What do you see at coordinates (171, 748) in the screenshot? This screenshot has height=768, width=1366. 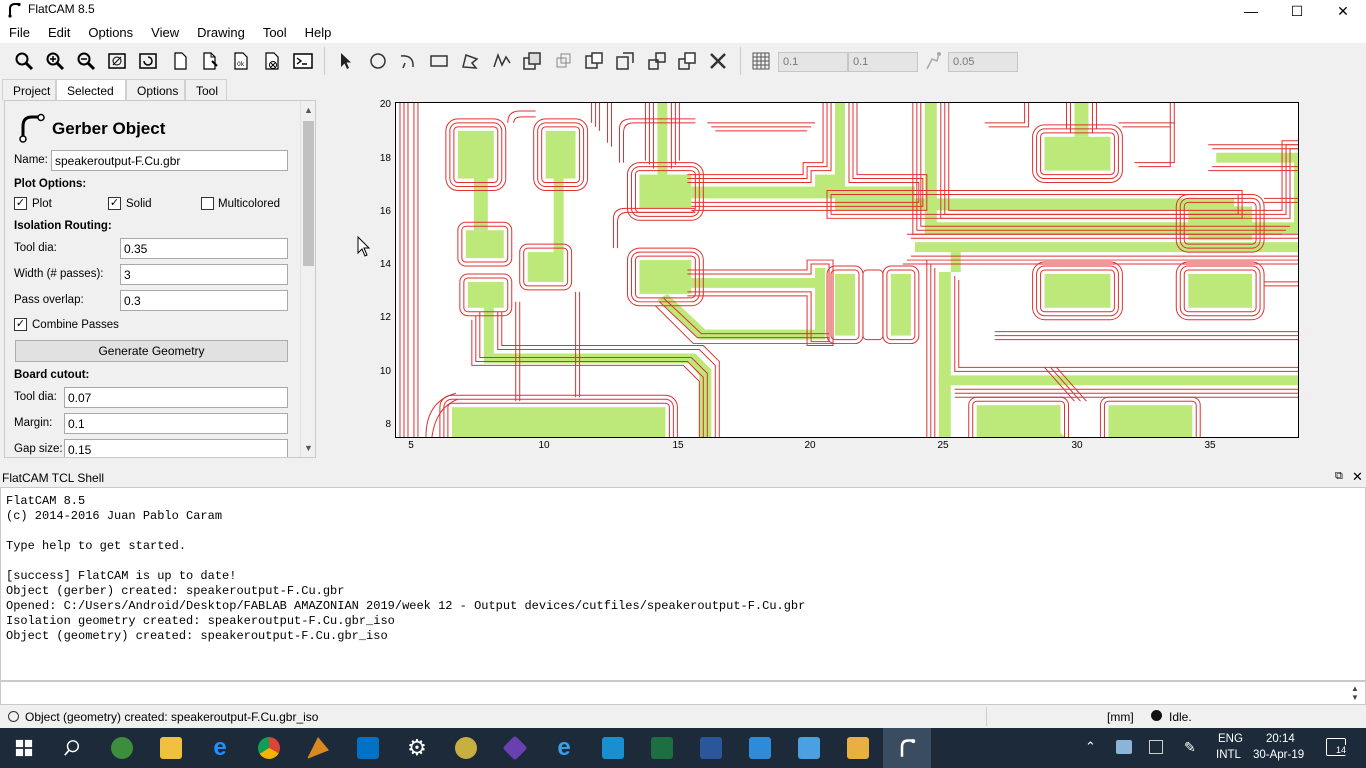 I see `file-explorer-icon` at bounding box center [171, 748].